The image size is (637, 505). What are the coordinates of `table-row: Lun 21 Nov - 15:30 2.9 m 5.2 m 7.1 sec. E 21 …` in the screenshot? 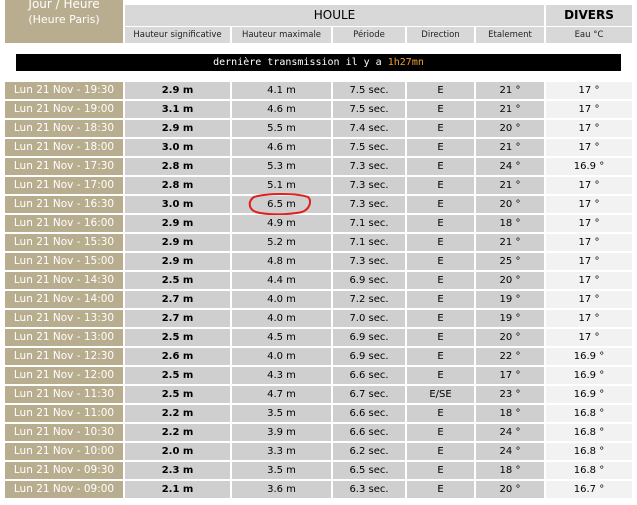 It's located at (318, 242).